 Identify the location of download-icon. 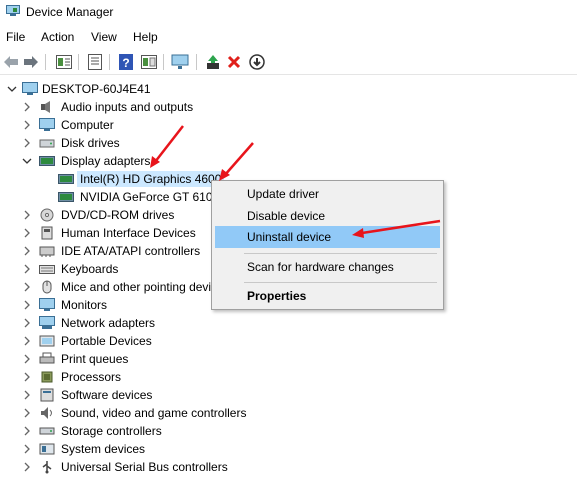
(257, 62).